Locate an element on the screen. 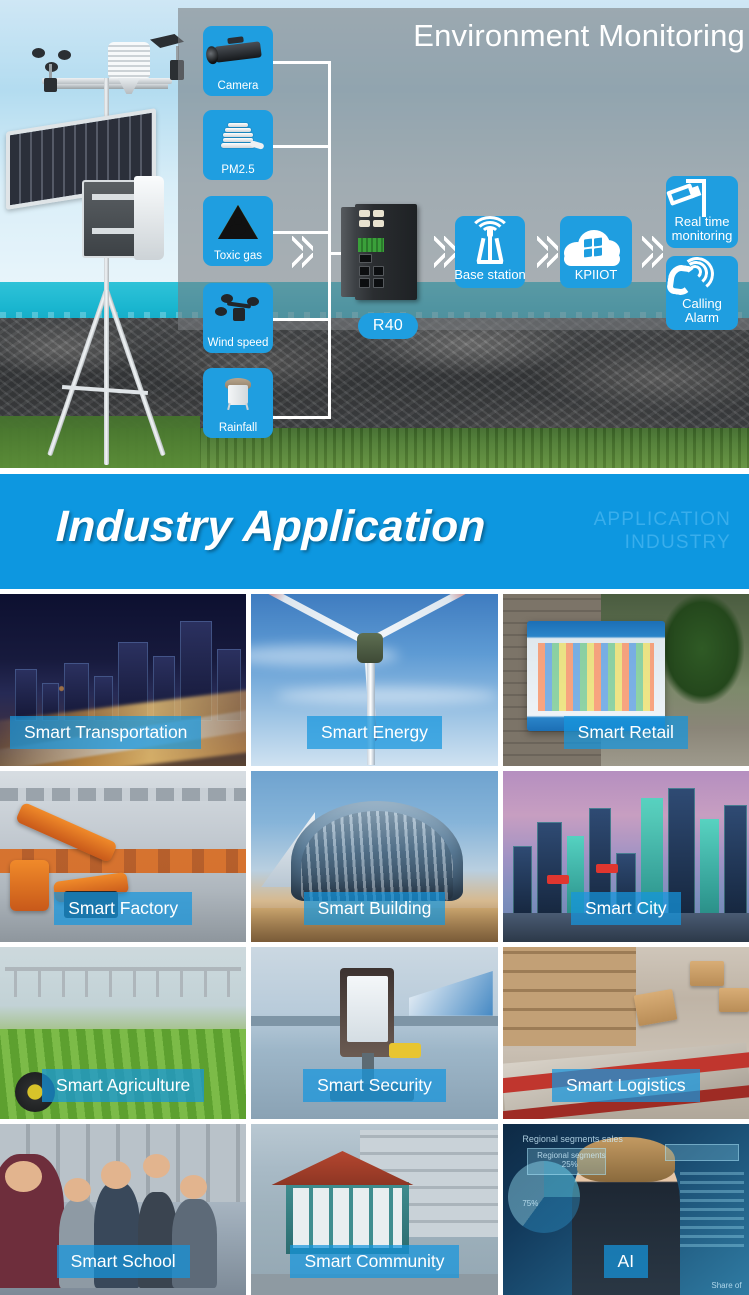 The image size is (749, 1295). photo-smart-school is located at coordinates (123, 1209).